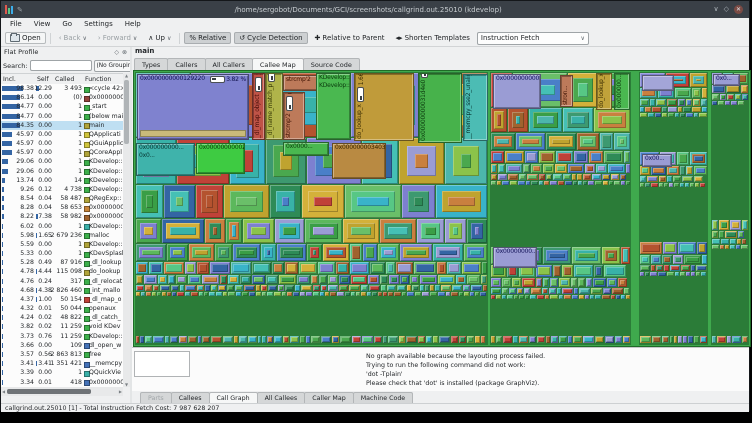 The height and width of the screenshot is (423, 752). Describe the element at coordinates (3, 391) in the screenshot. I see `scroll-left-icon: ◀` at that location.